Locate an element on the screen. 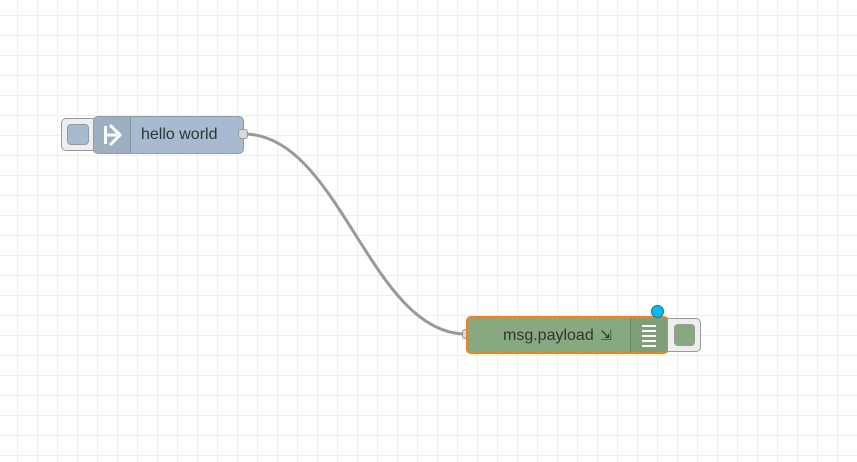  debug-toggle-button-fill is located at coordinates (684, 335).